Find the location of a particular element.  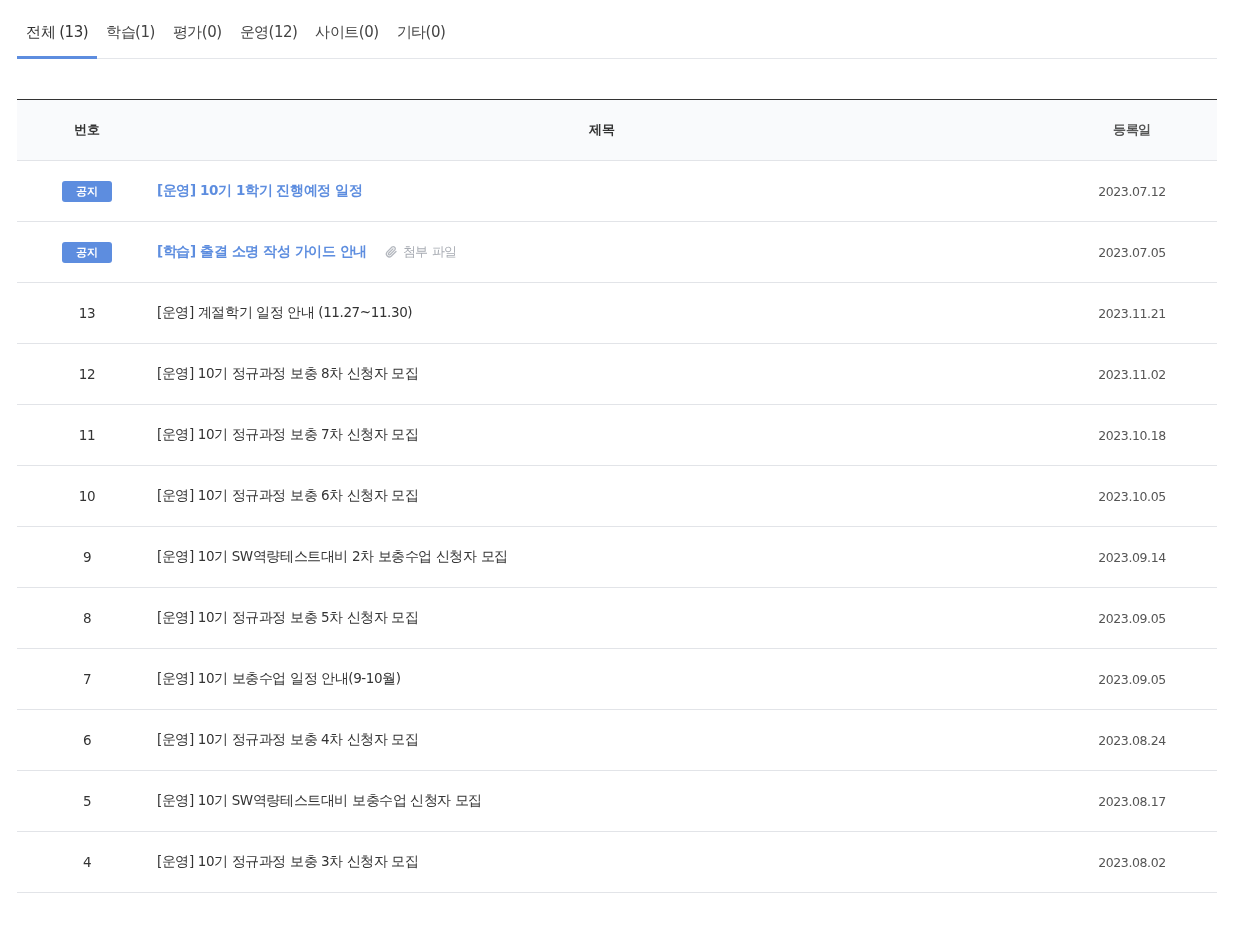

post-title-link: [운영] 10기 정규과정 보충 8차 신청자 모집 is located at coordinates (288, 374).